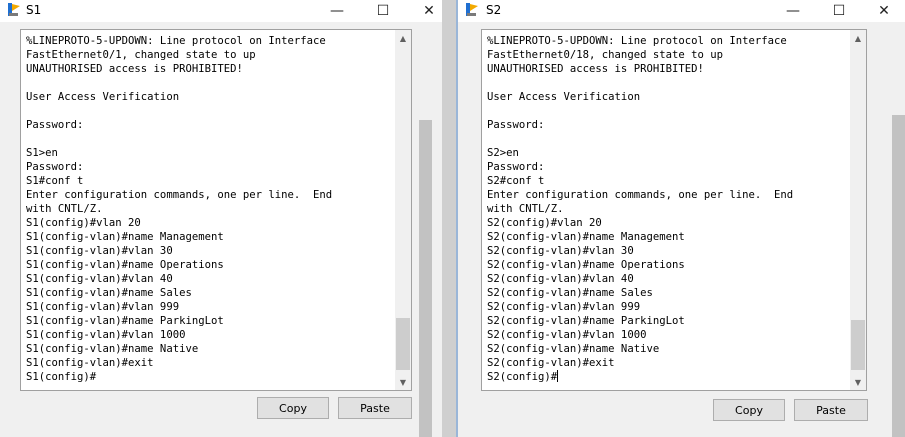 This screenshot has height=437, width=905. I want to click on terminal-line: S1(config-vlan)#vlan 30, so click(99, 251).